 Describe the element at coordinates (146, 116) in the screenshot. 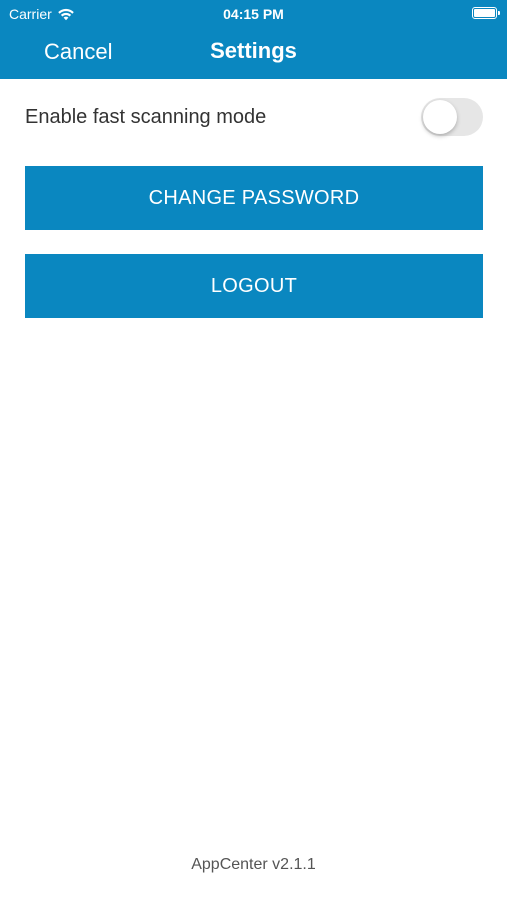

I see `fast-scanning-label: Enable fast scanning mode` at that location.